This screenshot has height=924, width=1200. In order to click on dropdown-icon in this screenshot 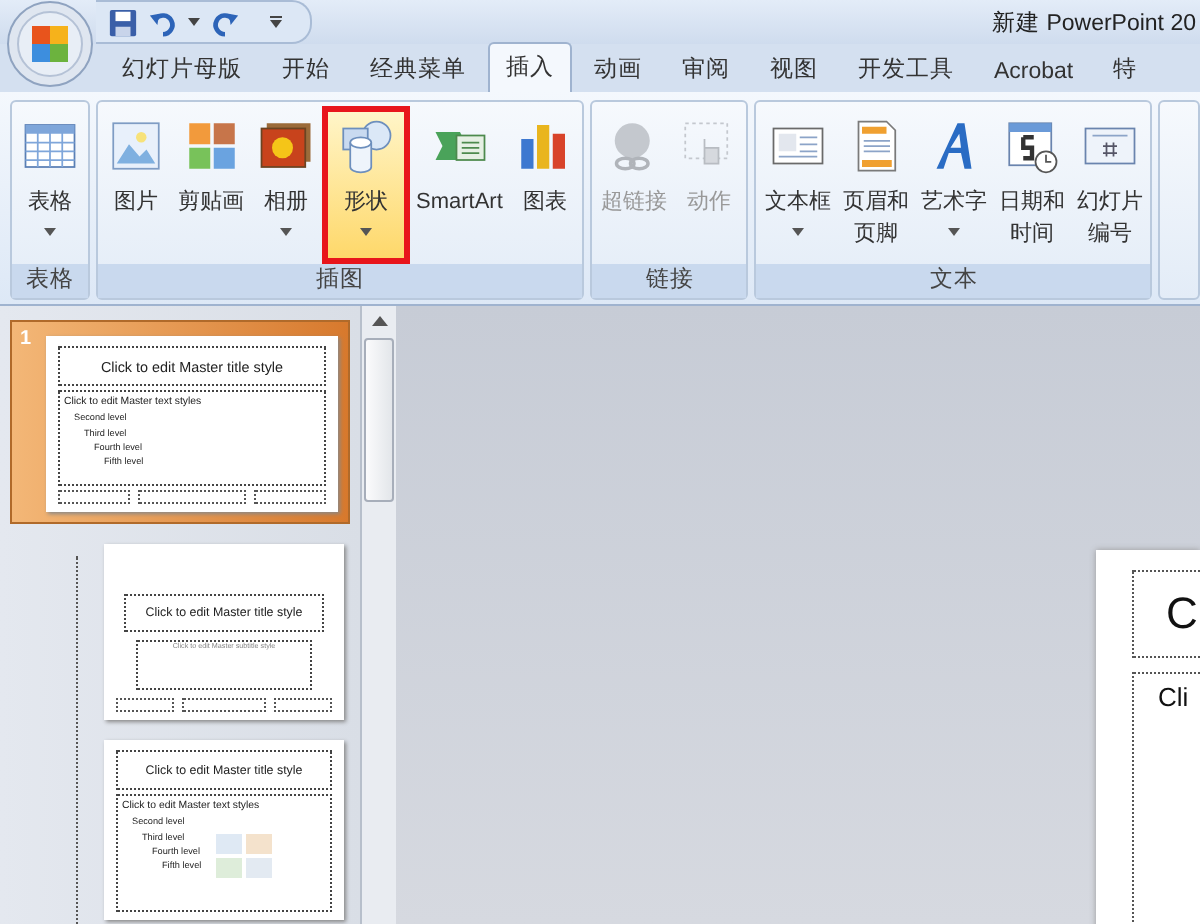, I will do `click(194, 22)`.